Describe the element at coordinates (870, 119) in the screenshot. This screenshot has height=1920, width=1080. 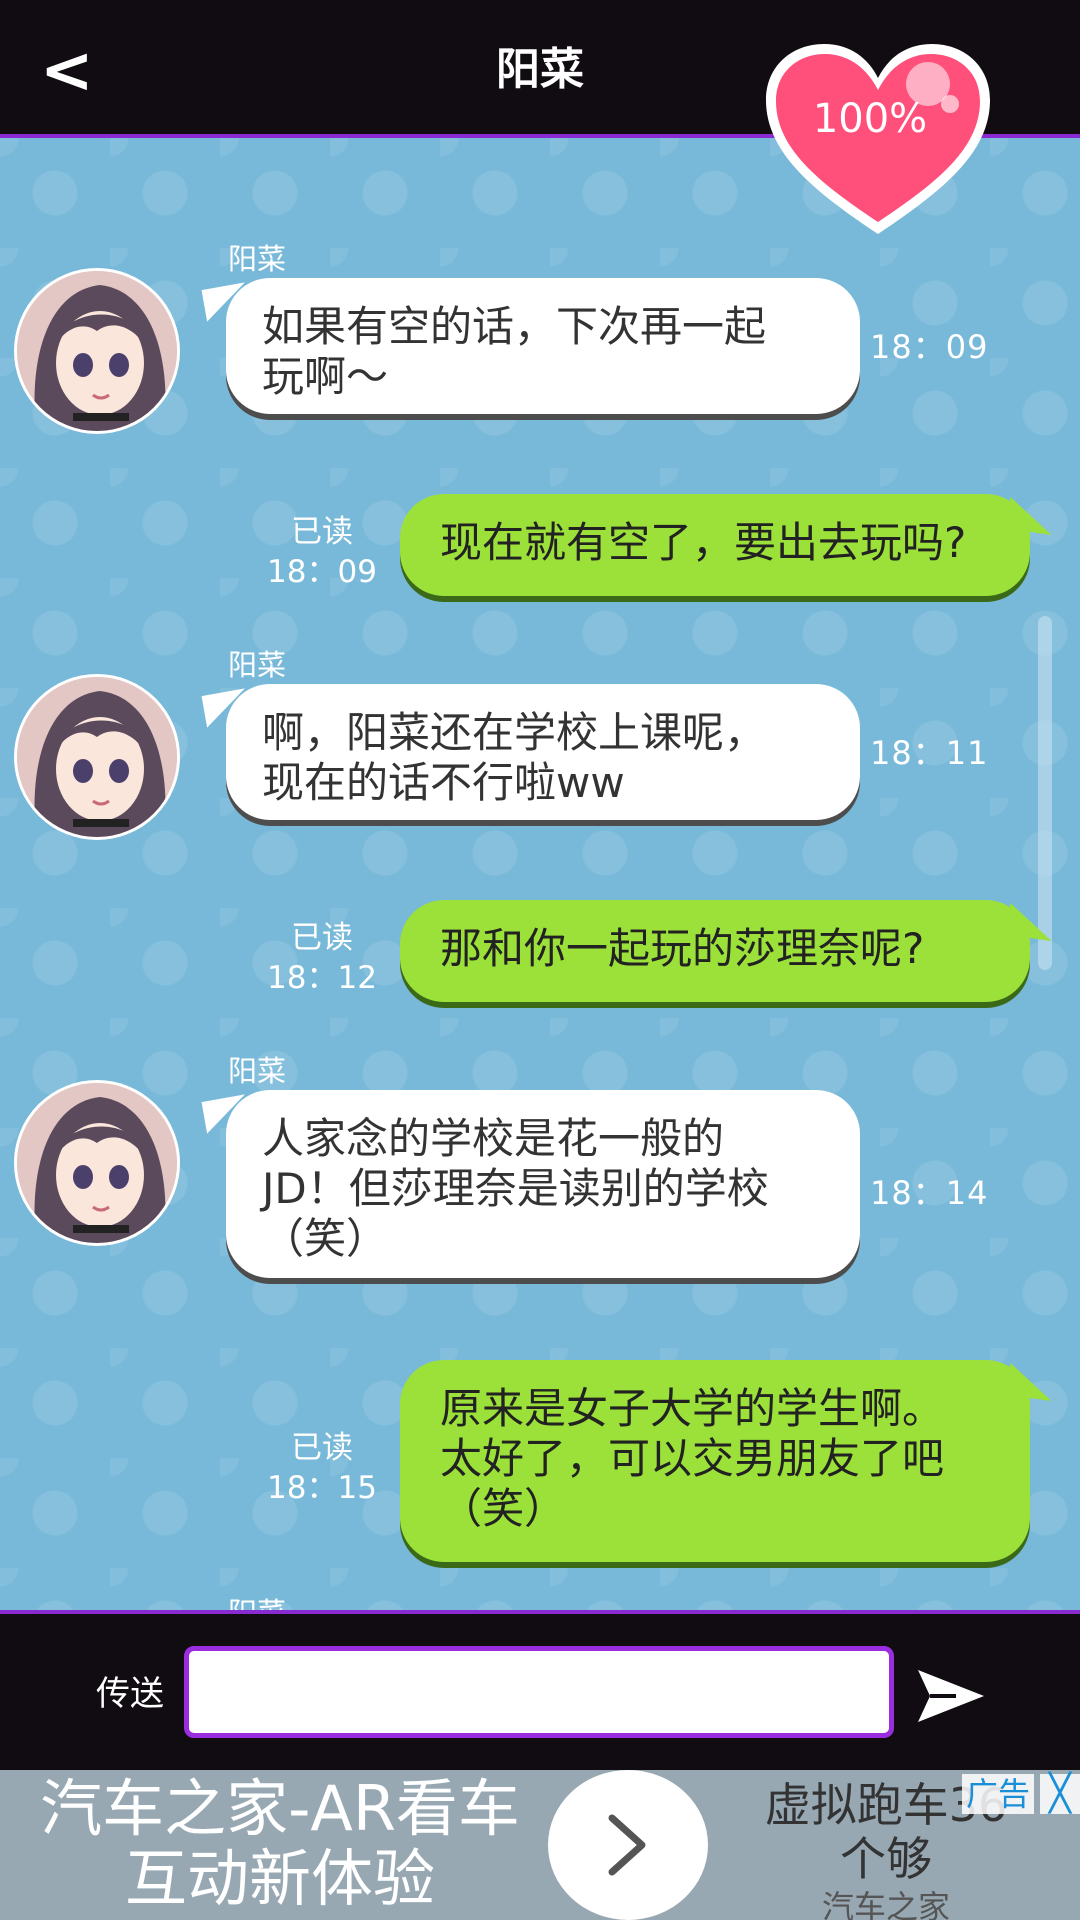
I see `affection-percent: 100%` at that location.